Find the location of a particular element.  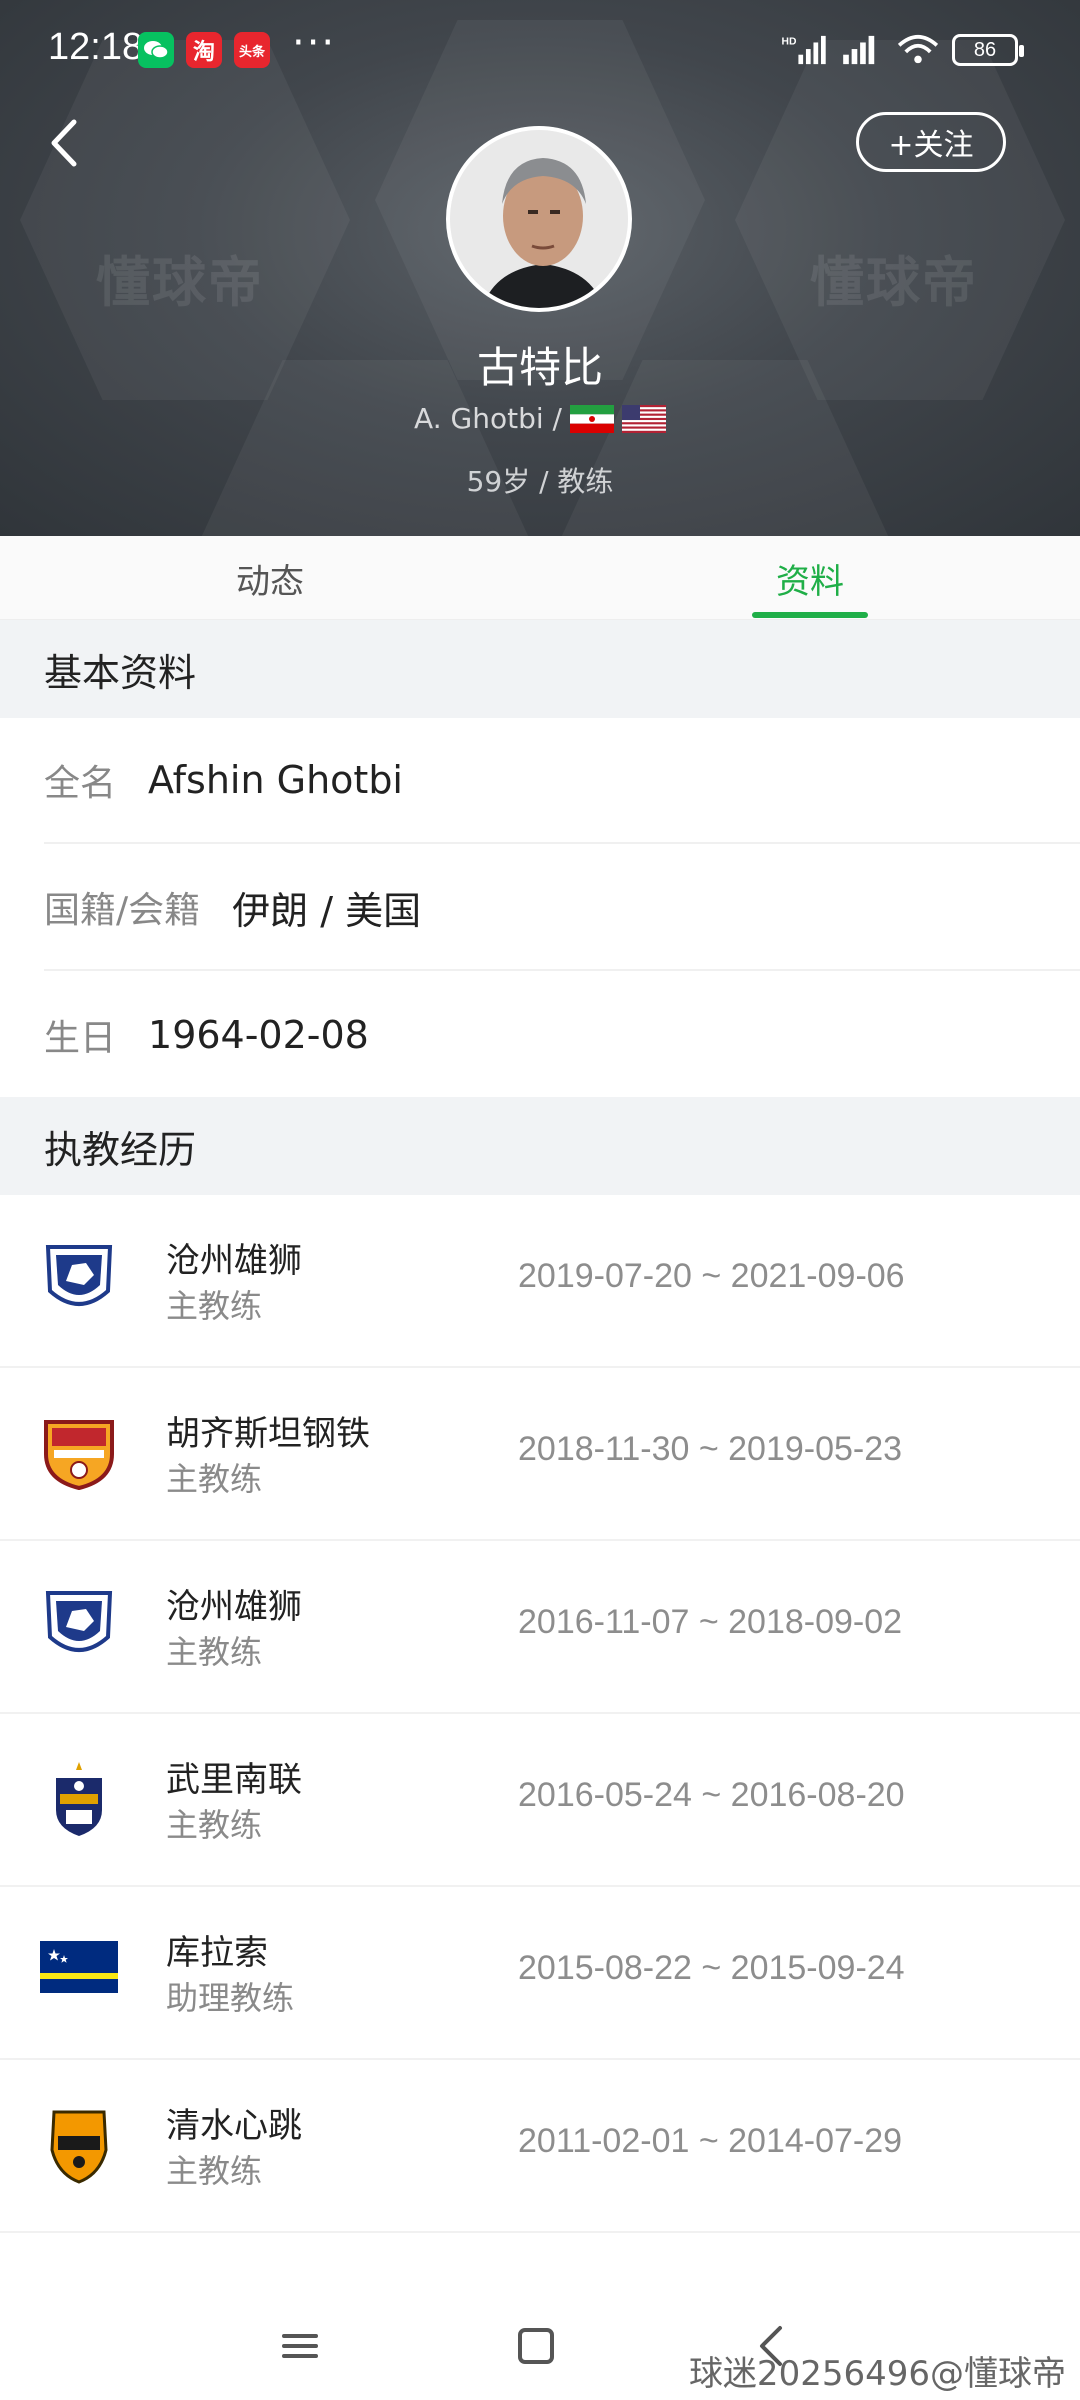

home-nav-button is located at coordinates (536, 2346).